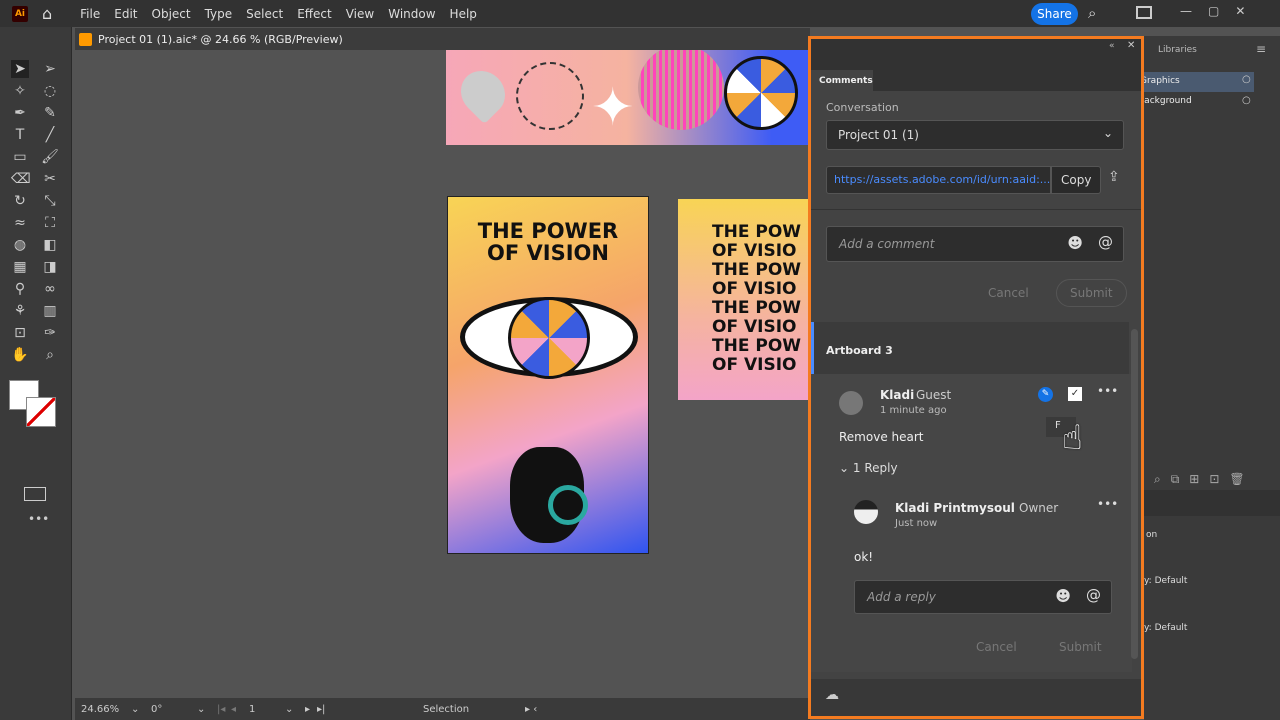 The height and width of the screenshot is (720, 1280). Describe the element at coordinates (47, 13) in the screenshot. I see `home-icon: ⌂` at that location.